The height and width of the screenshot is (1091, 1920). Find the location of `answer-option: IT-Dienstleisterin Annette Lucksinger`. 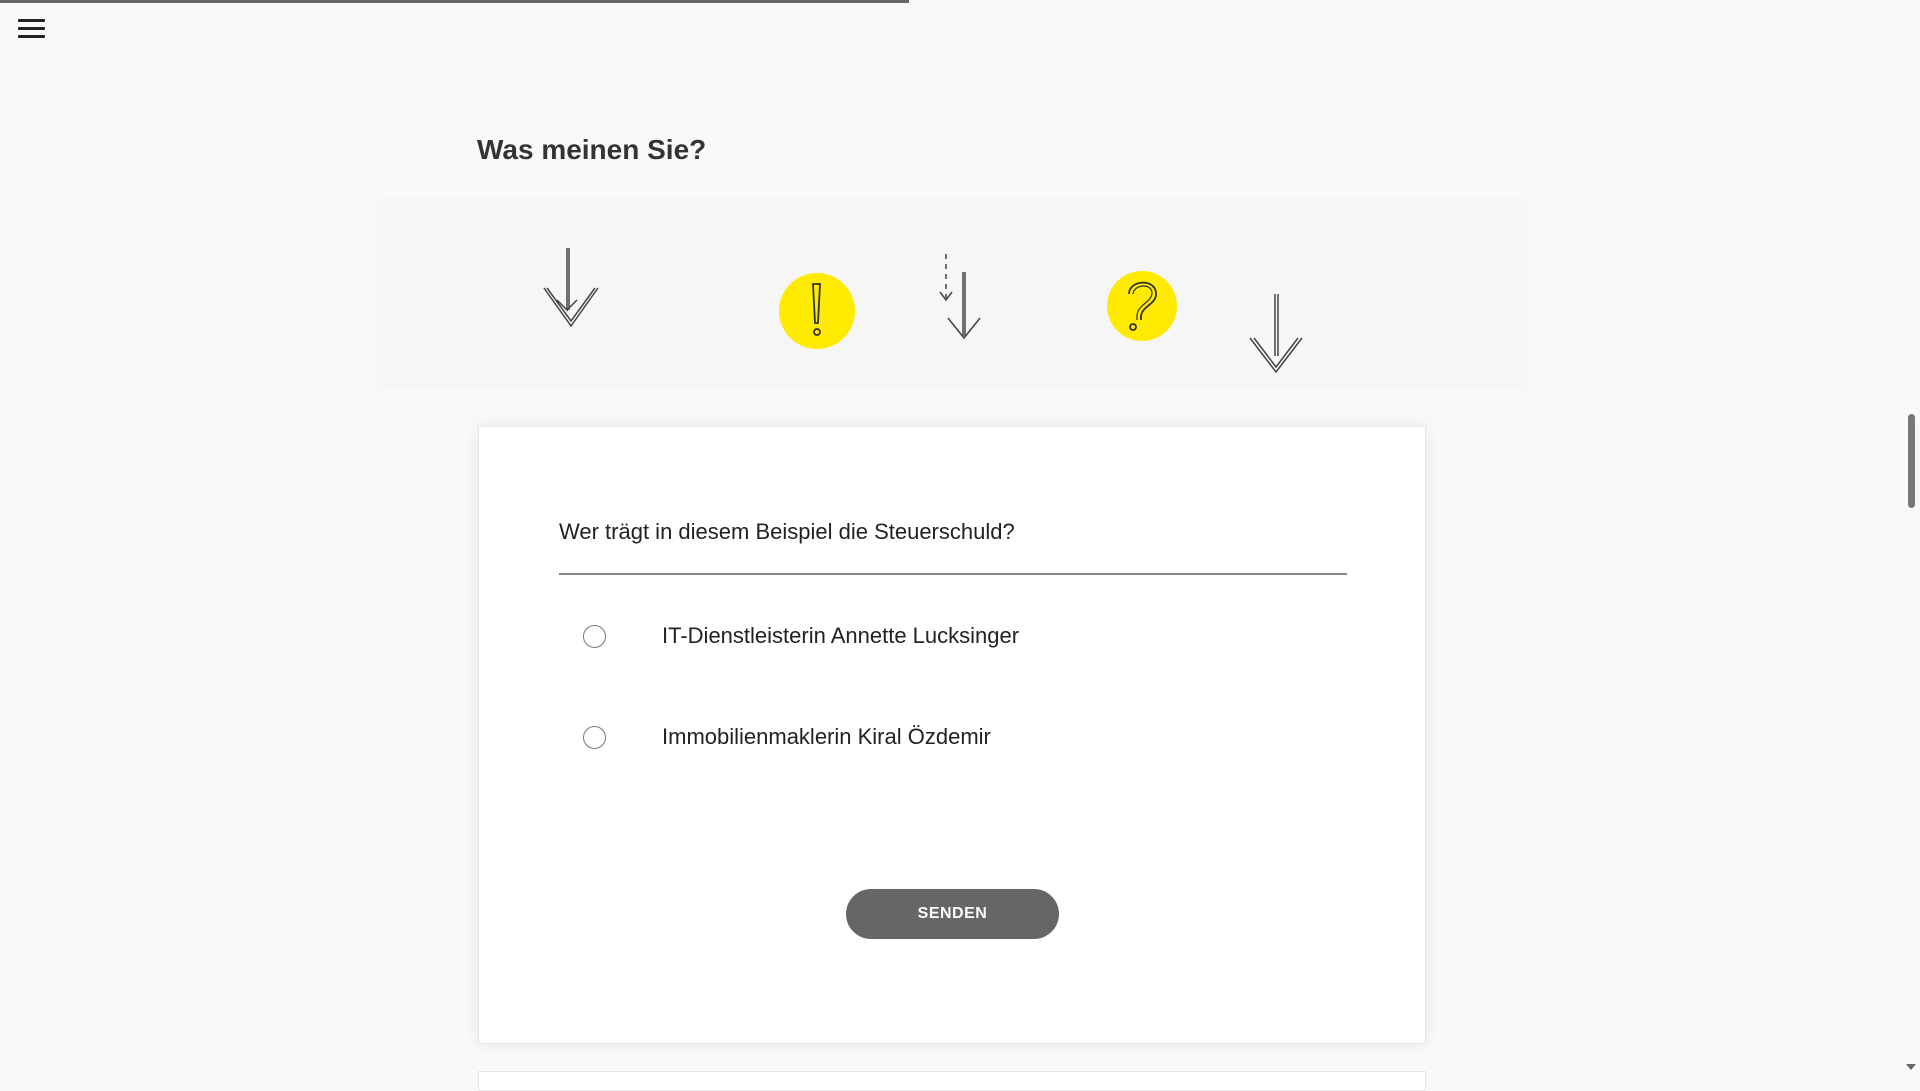

answer-option: IT-Dienstleisterin Annette Lucksinger is located at coordinates (801, 636).